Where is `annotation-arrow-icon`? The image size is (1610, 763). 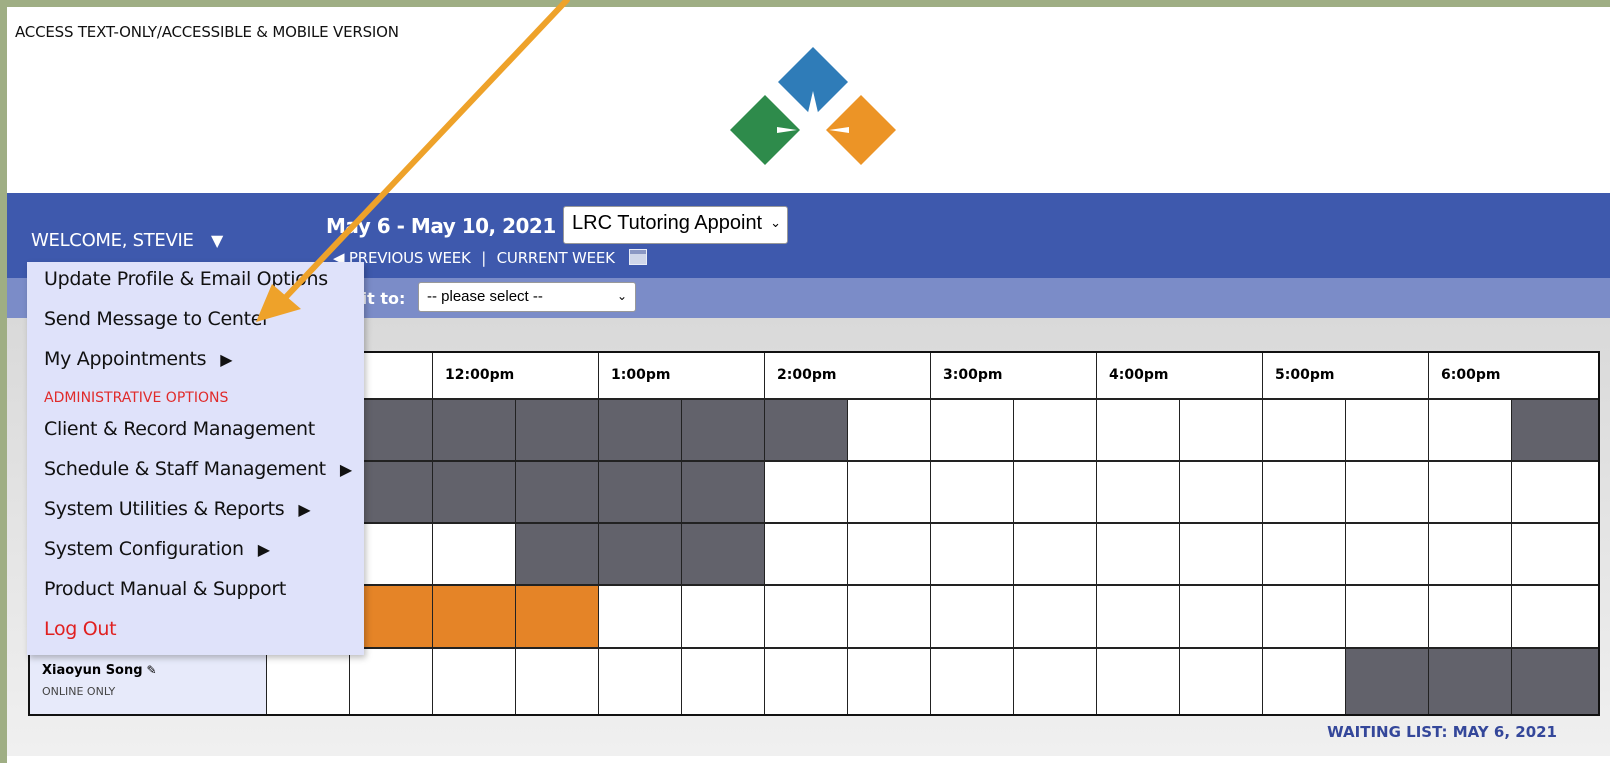 annotation-arrow-icon is located at coordinates (413, 161).